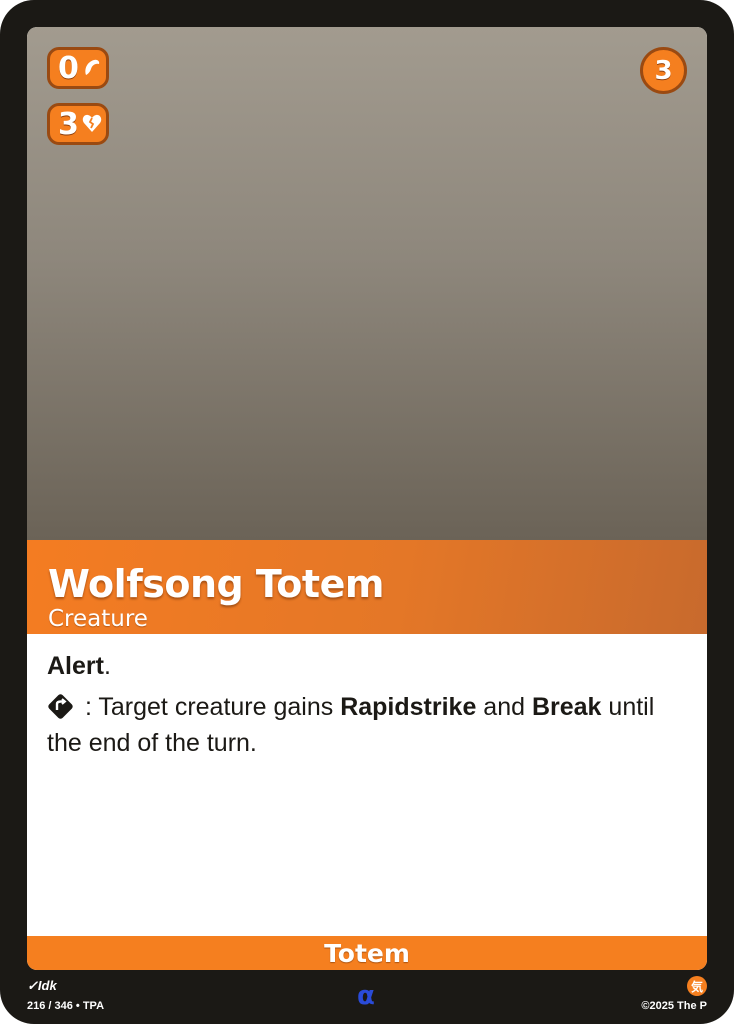  Describe the element at coordinates (209, 707) in the screenshot. I see `ability-text-a: : Target creature gains` at that location.